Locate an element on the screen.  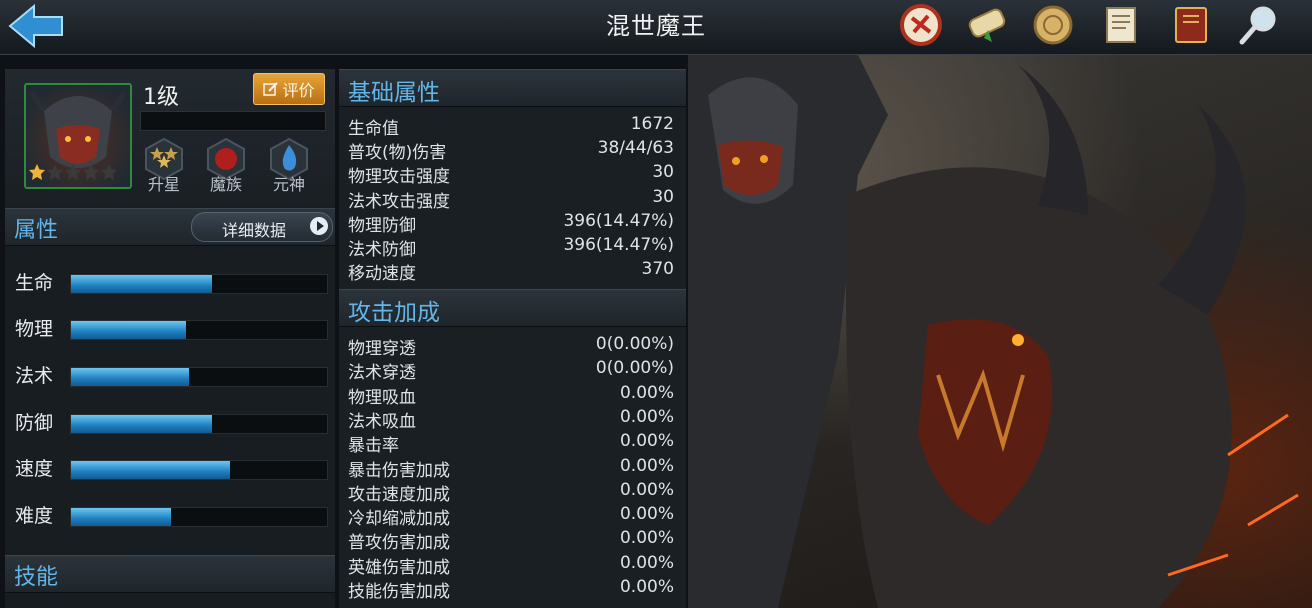
book-button is located at coordinates (1191, 25).